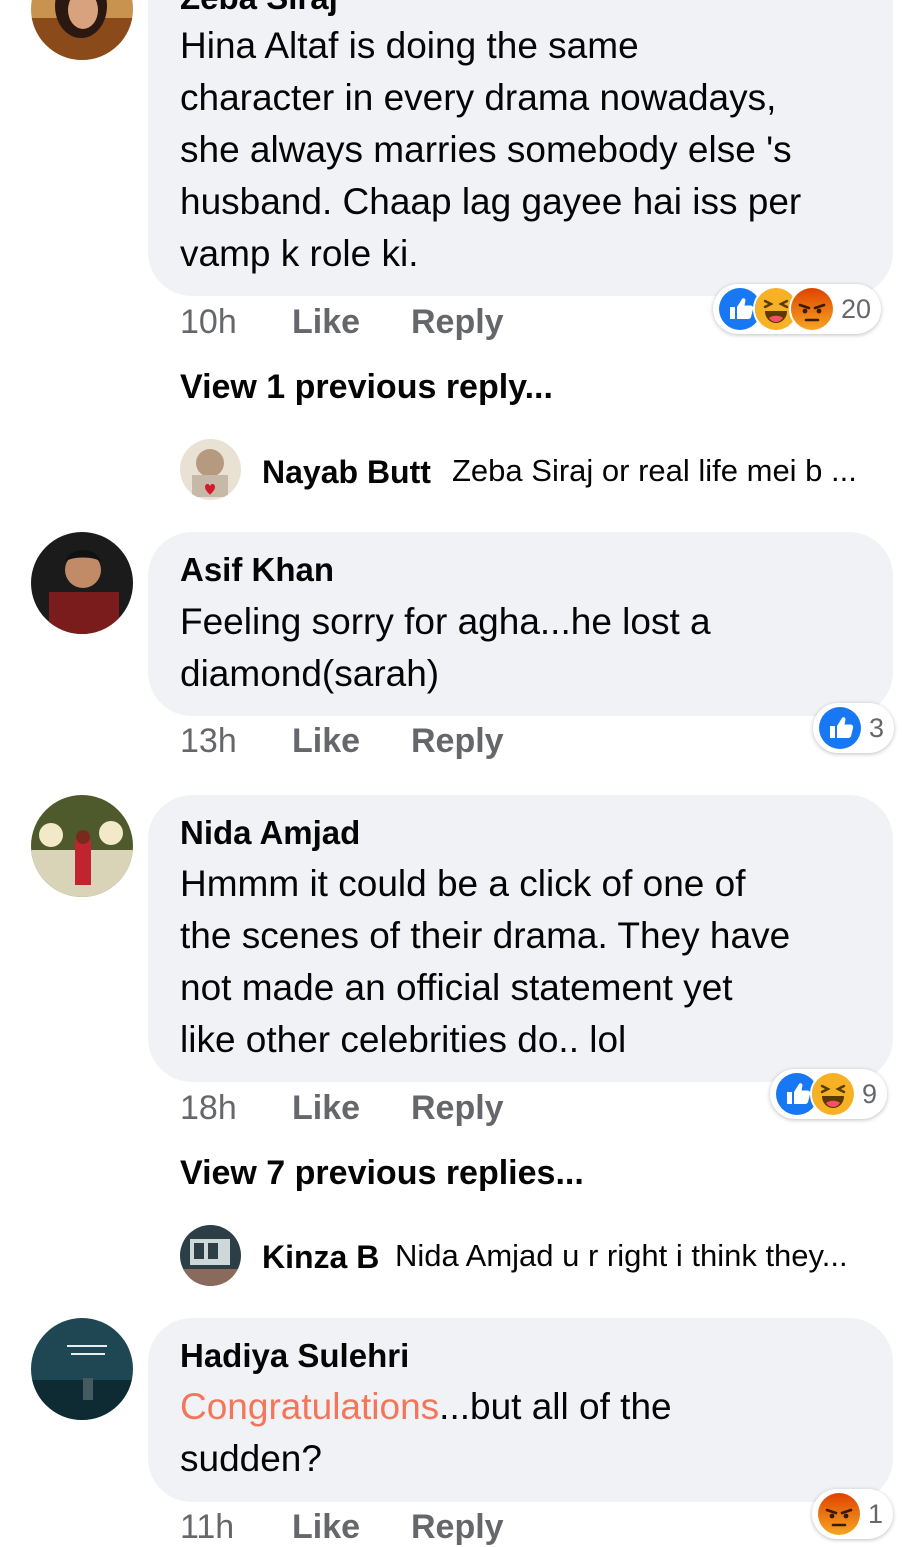  Describe the element at coordinates (426, 1432) in the screenshot. I see `comment-text: Congratulations...but all of the sudden?` at that location.